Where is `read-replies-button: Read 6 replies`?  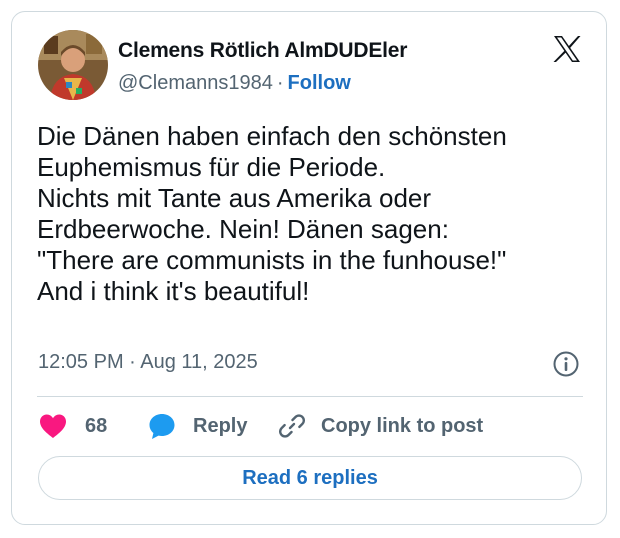
read-replies-button: Read 6 replies is located at coordinates (310, 478).